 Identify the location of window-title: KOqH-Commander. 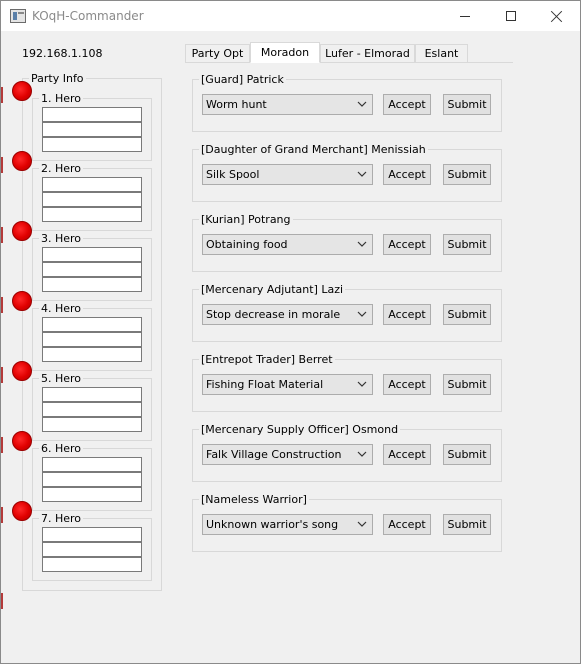
(88, 16).